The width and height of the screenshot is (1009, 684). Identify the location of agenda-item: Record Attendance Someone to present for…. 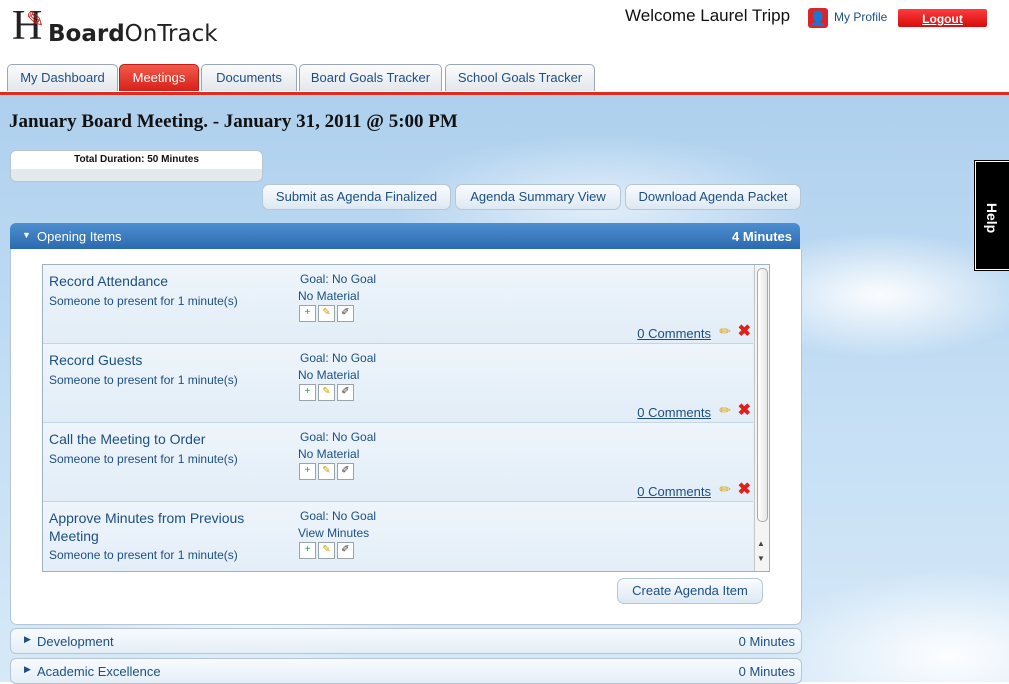
(398, 304).